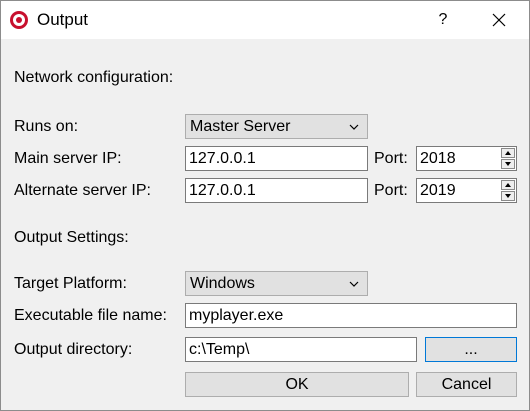 This screenshot has width=530, height=411. I want to click on output-heading: Output Settings:, so click(71, 237).